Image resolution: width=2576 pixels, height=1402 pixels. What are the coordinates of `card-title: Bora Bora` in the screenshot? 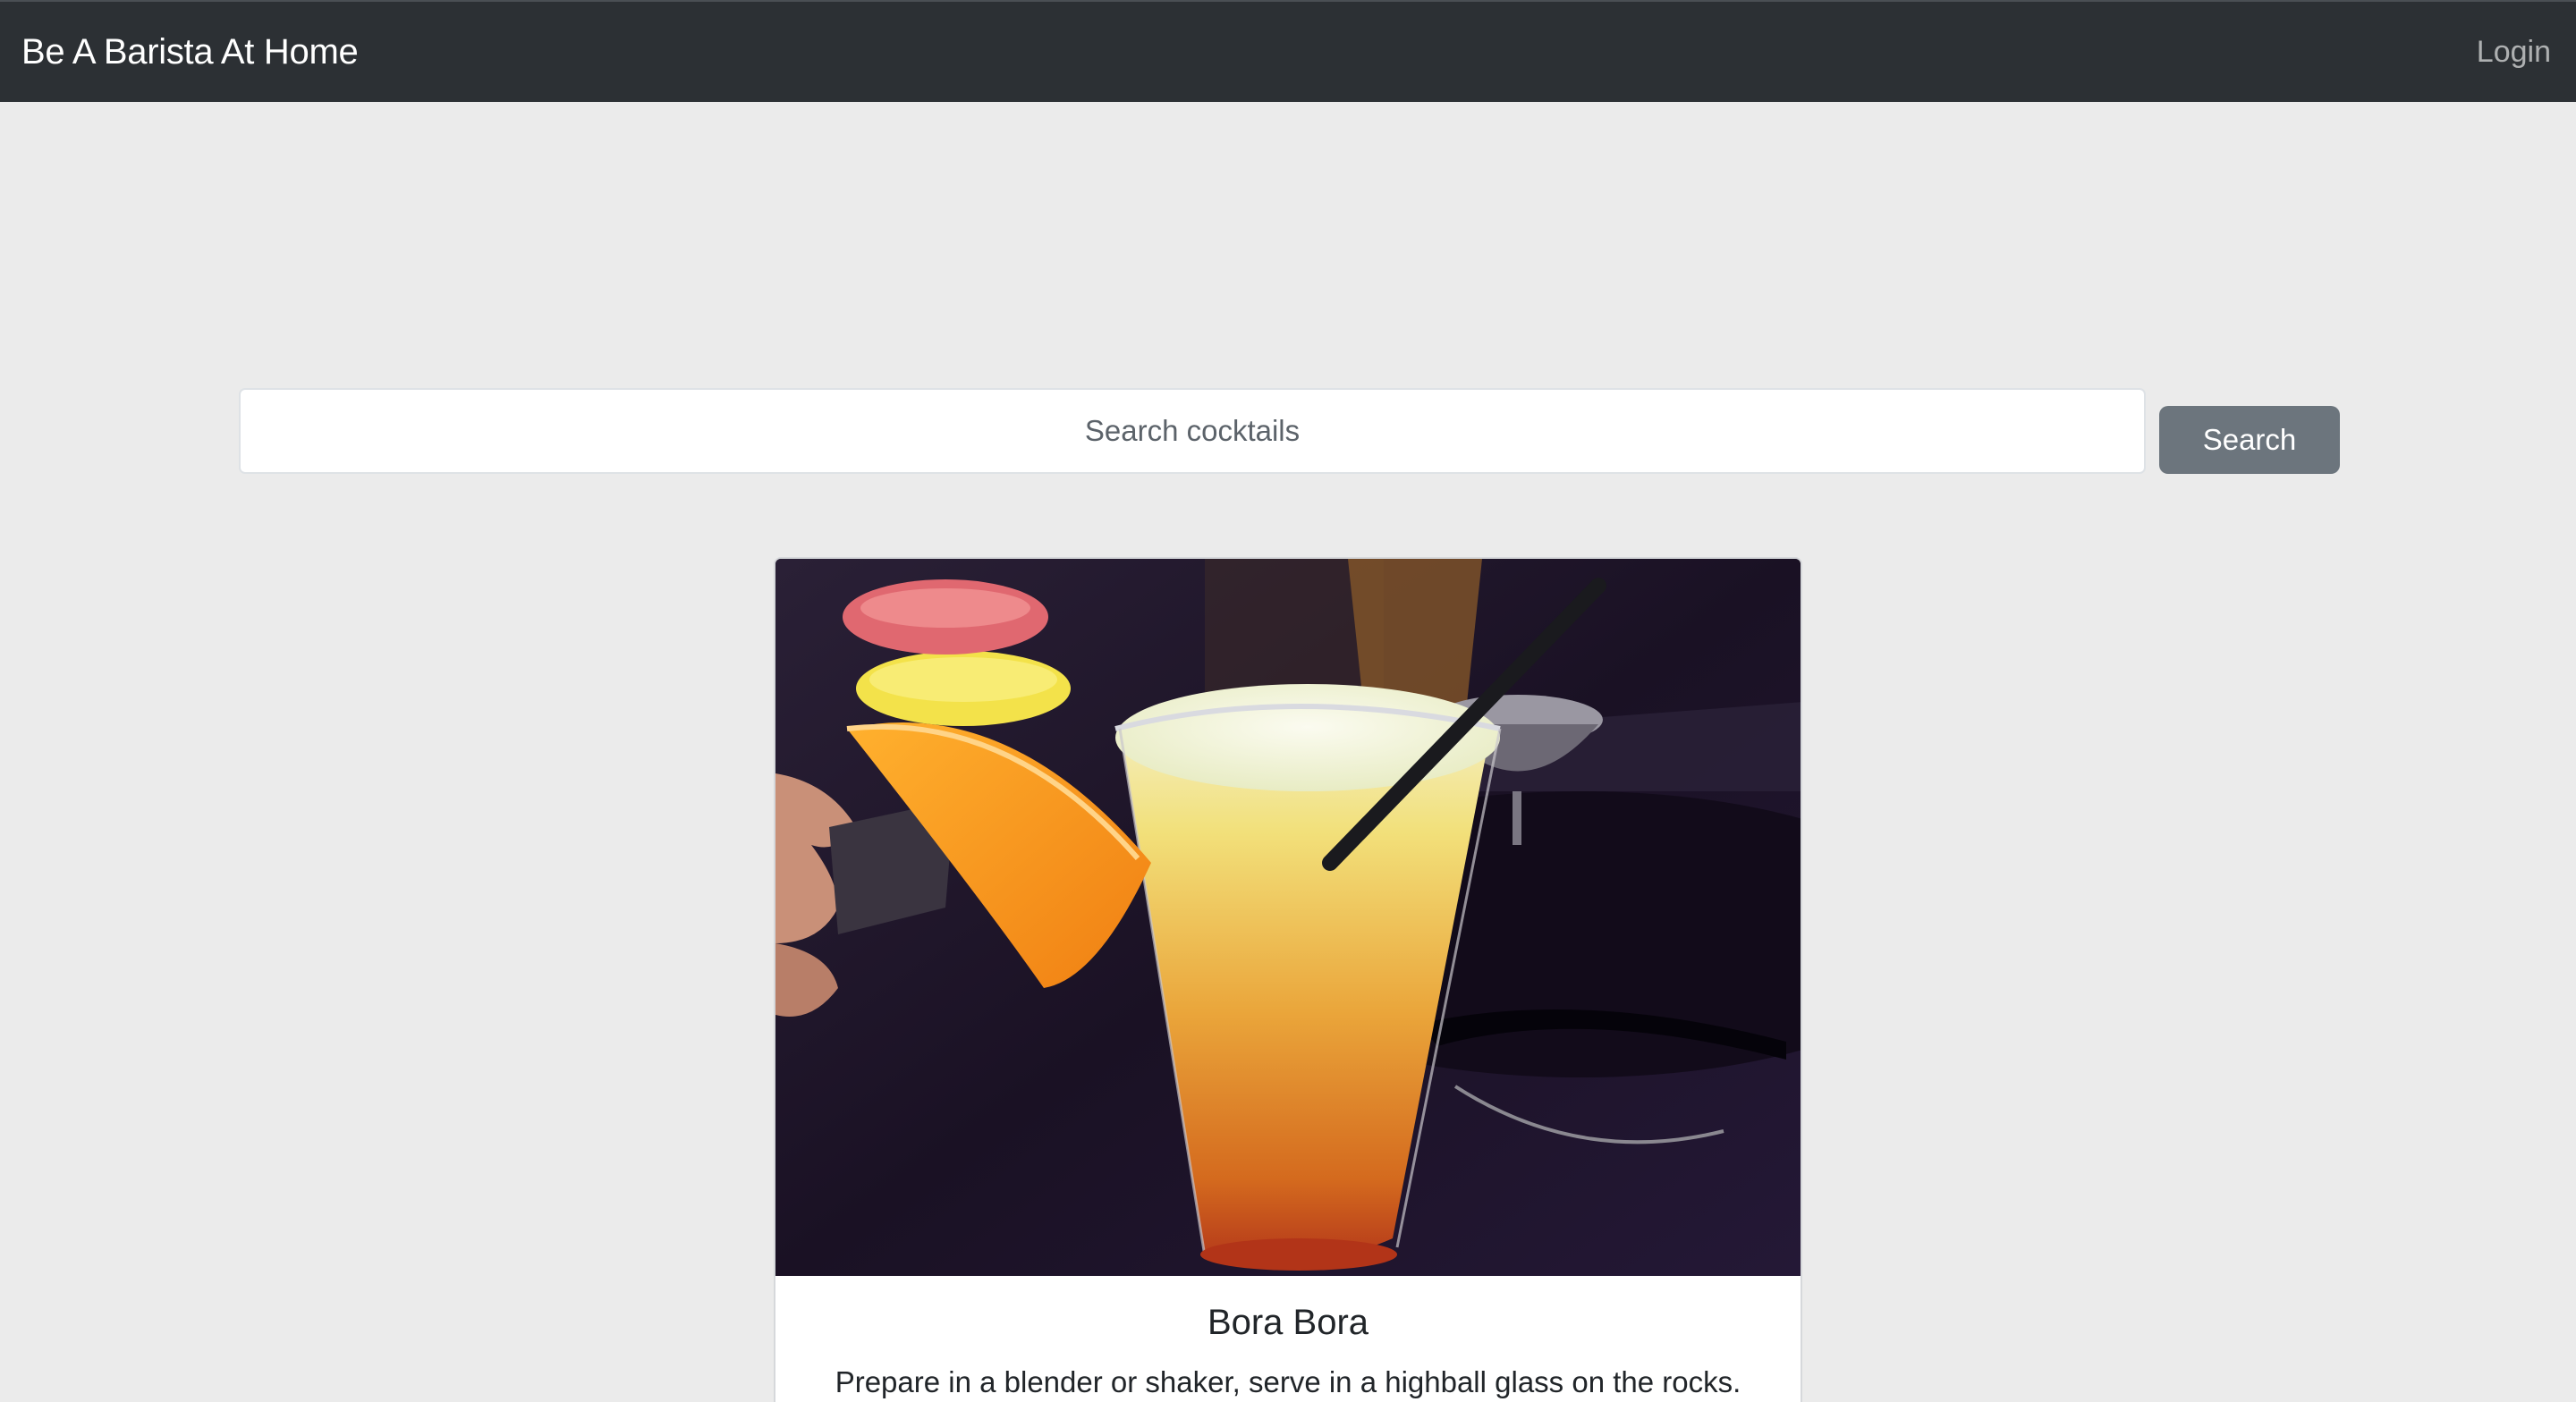 It's located at (1288, 1323).